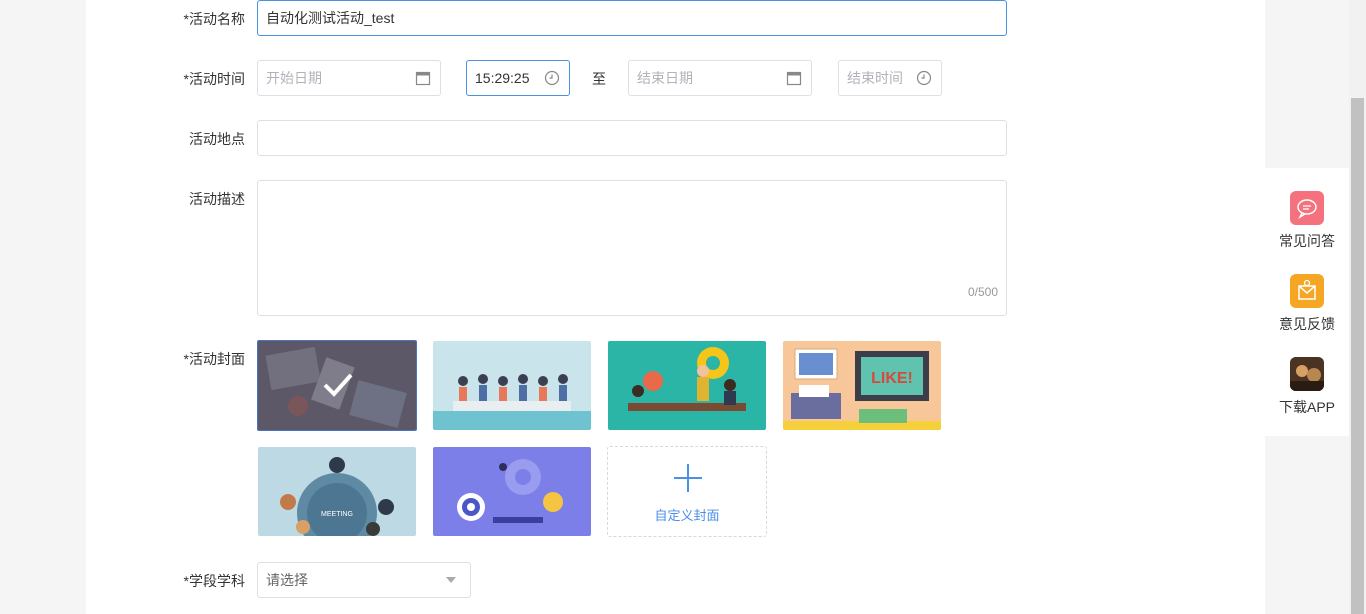 The width and height of the screenshot is (1366, 614). I want to click on svg-text: LIKE!, so click(892, 378).